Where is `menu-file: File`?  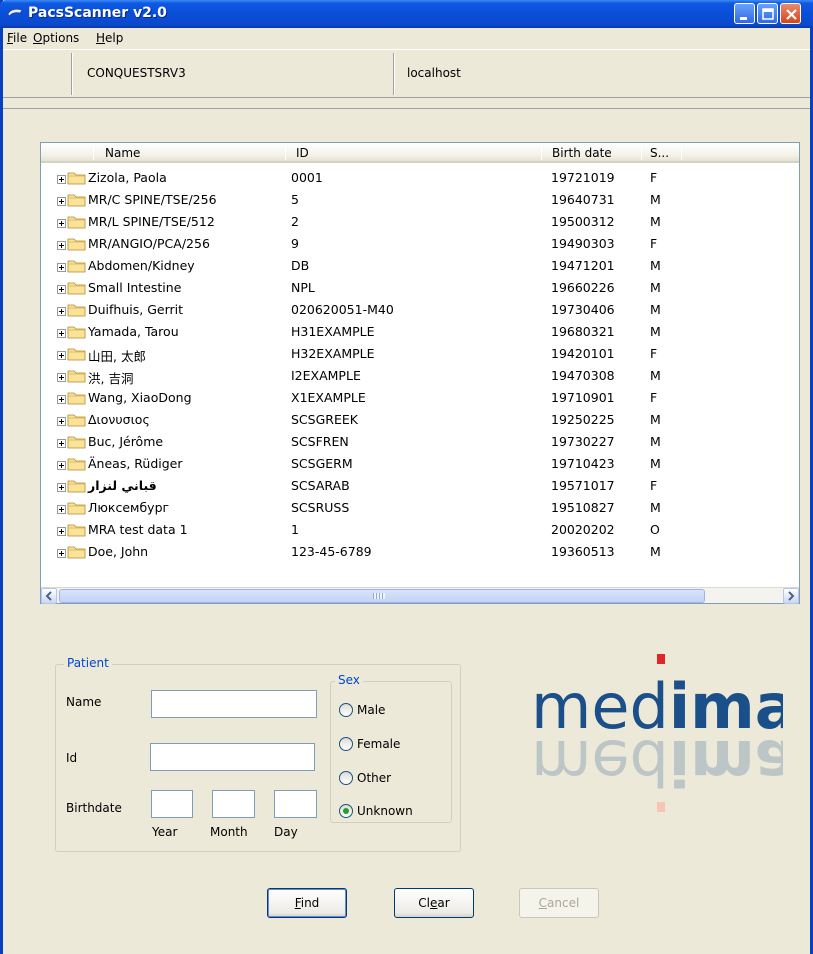
menu-file: File is located at coordinates (17, 38).